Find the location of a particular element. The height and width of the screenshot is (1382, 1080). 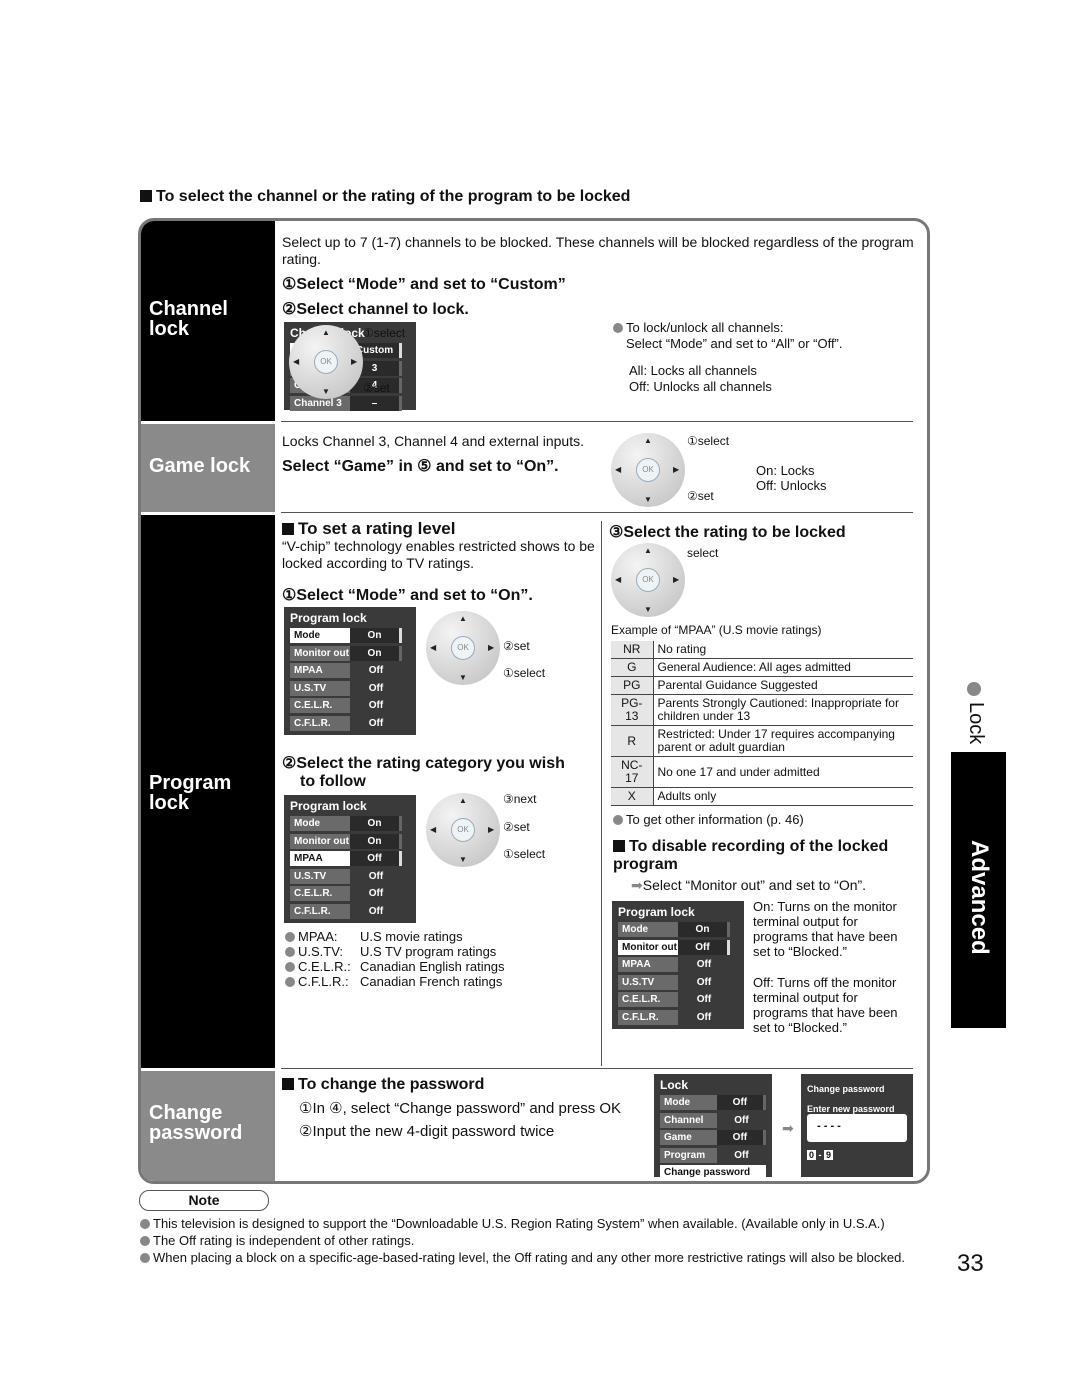

rating-desc: Parental Guidance Suggested is located at coordinates (783, 685).